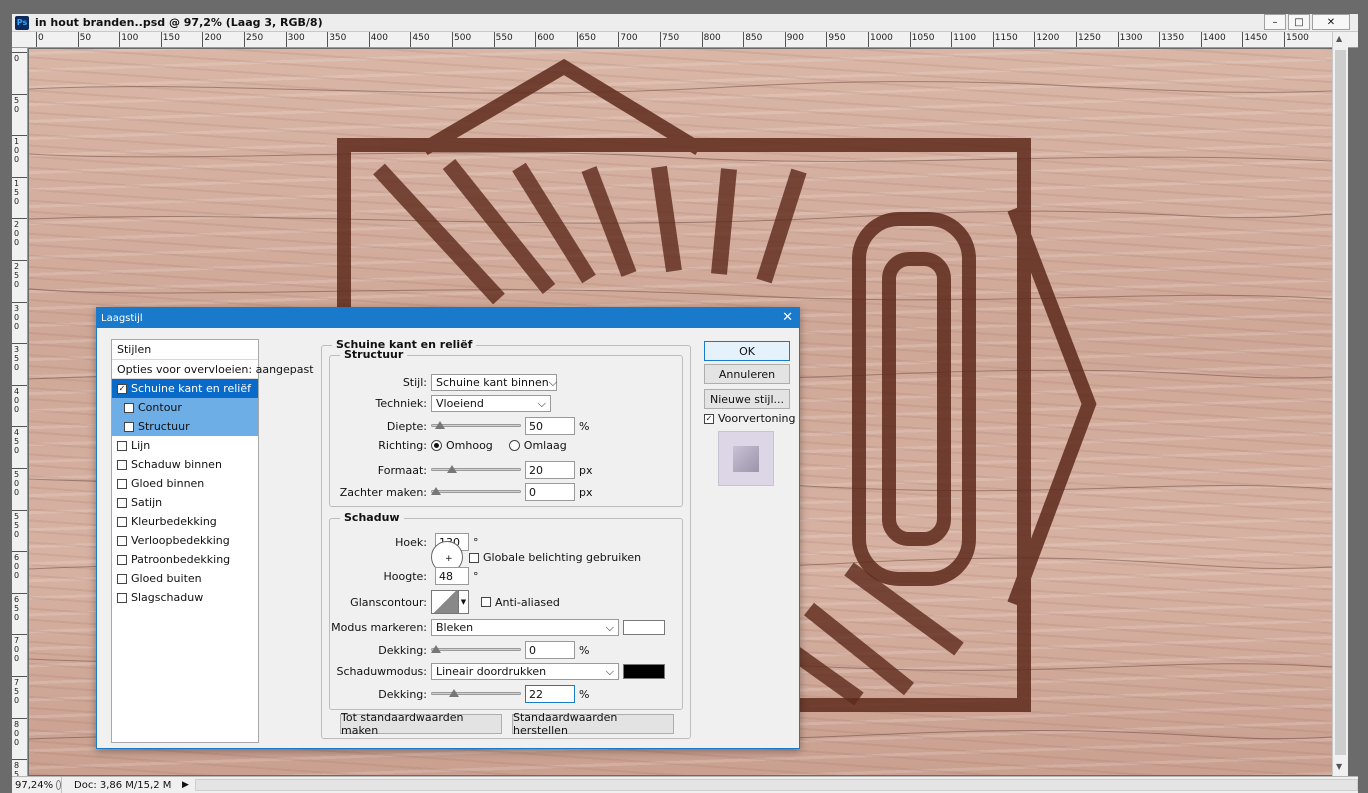 The height and width of the screenshot is (793, 1368). Describe the element at coordinates (213, 369) in the screenshot. I see `blend-options-item: Opties voor overvloeien: aangepast` at that location.